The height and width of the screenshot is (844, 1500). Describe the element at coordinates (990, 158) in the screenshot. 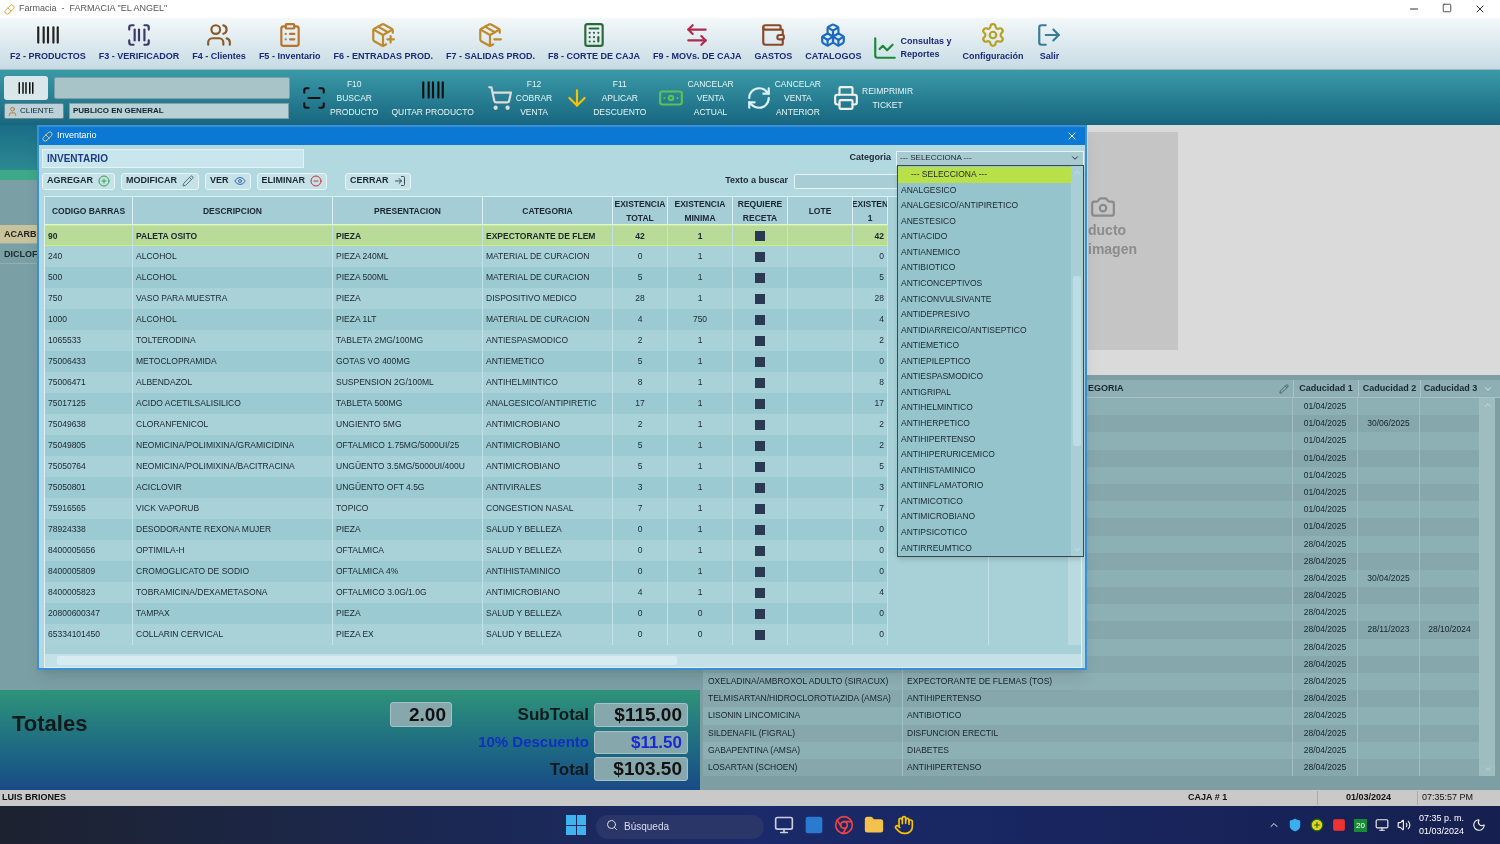

I see `category-select: --- SELECCIONA ---` at that location.